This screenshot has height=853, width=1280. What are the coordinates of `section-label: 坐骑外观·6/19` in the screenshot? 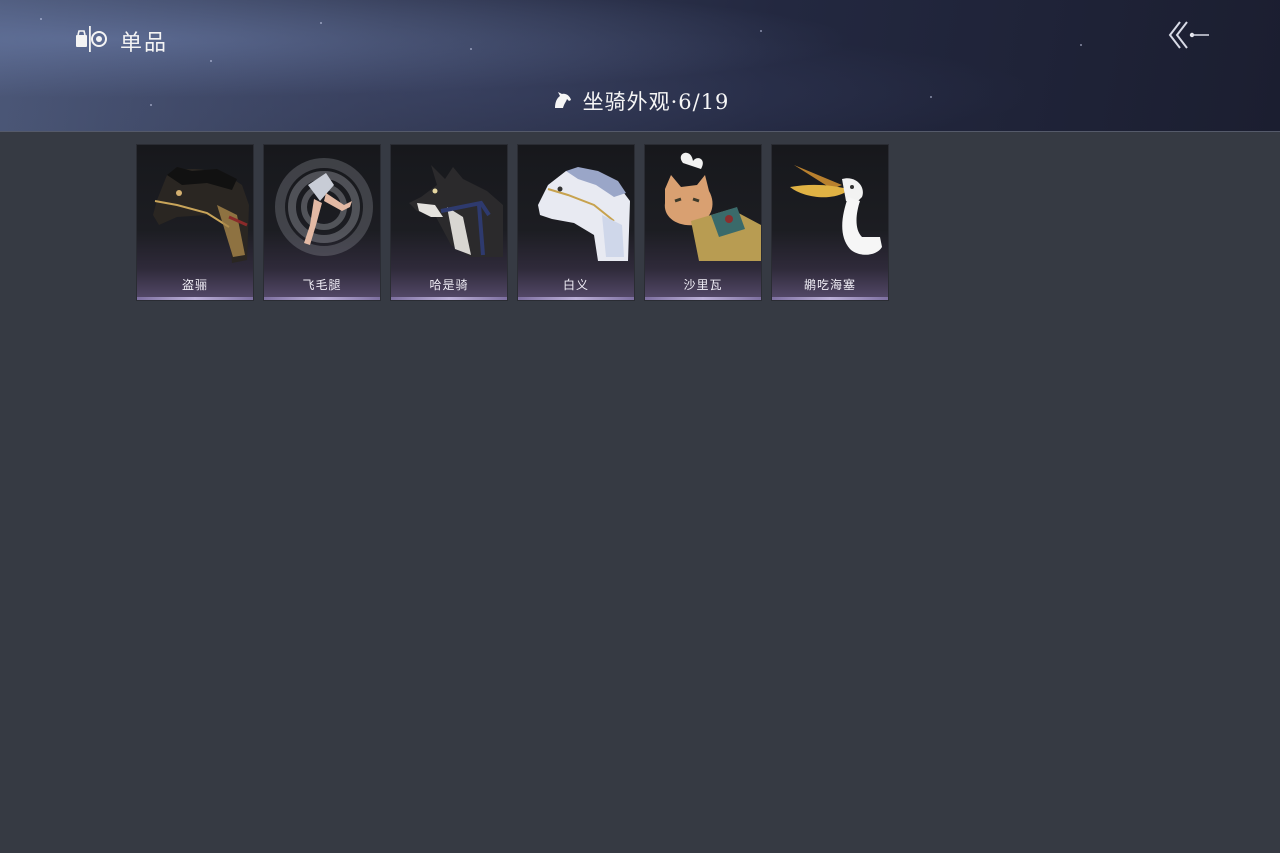 It's located at (656, 102).